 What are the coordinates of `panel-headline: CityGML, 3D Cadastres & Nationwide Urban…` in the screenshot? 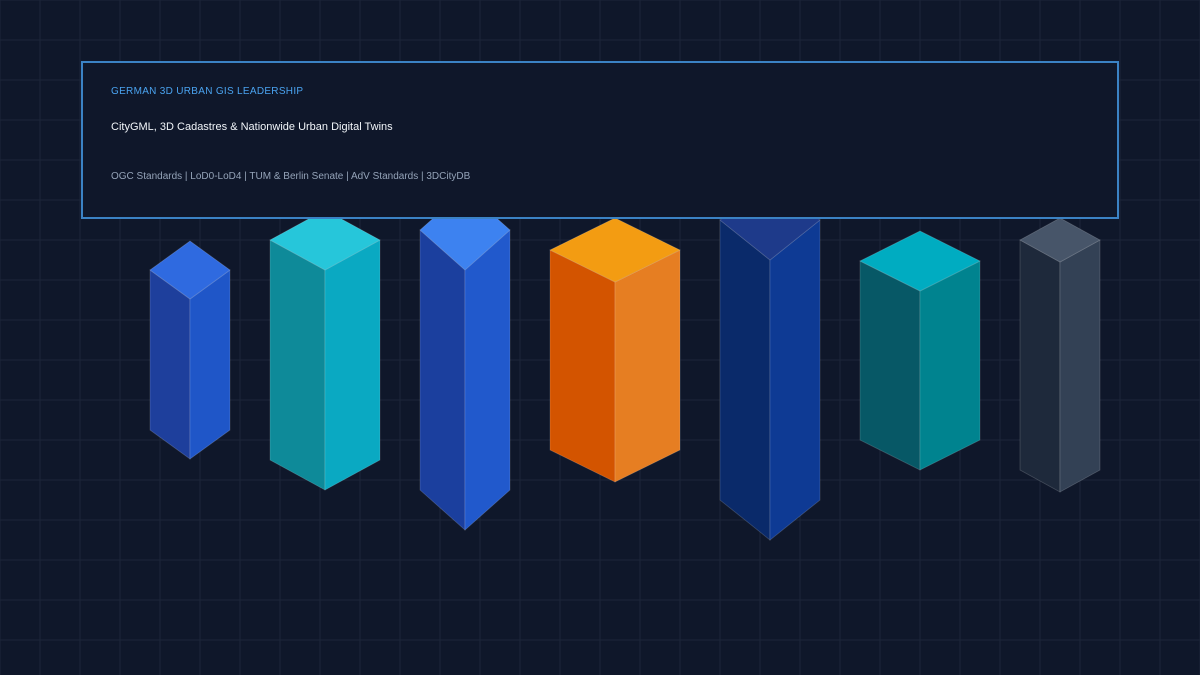 It's located at (252, 127).